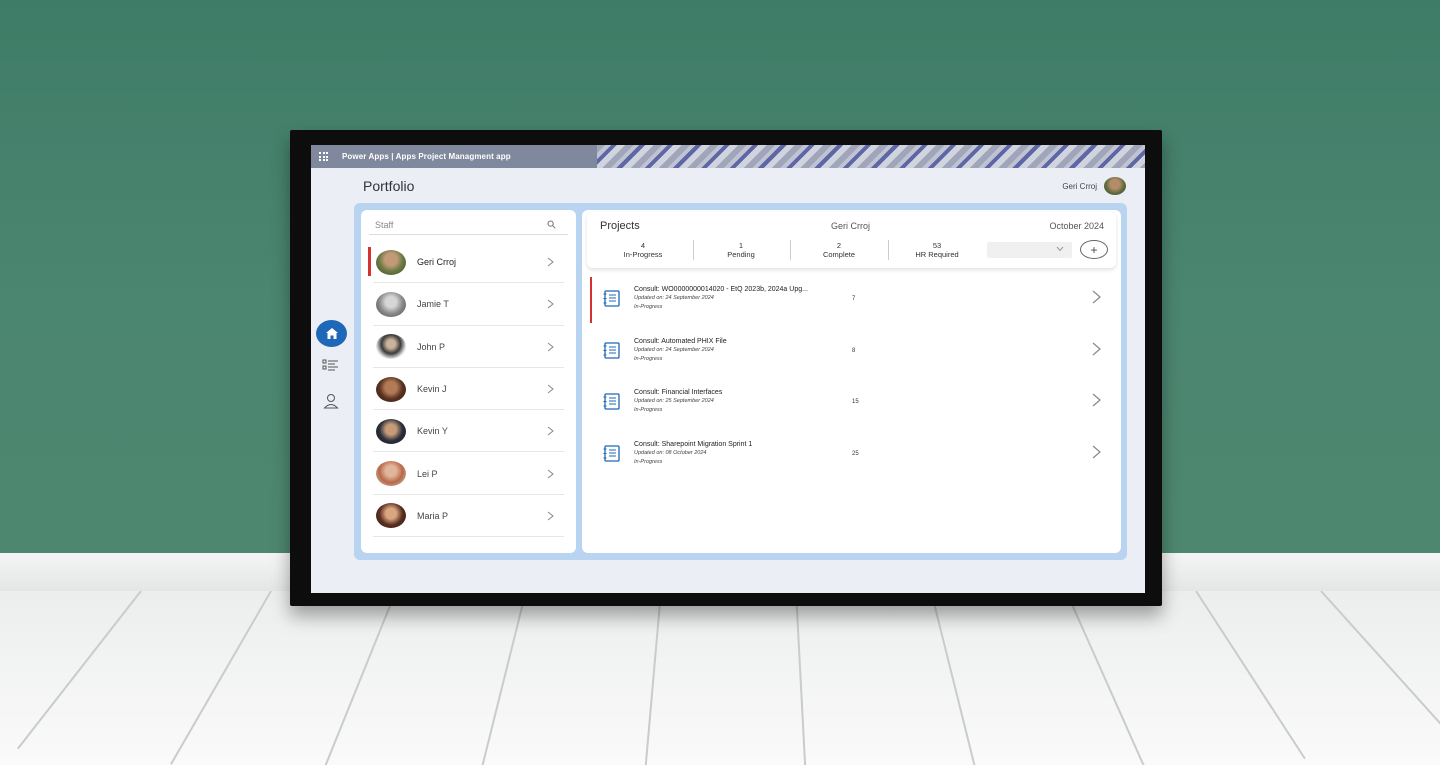 The width and height of the screenshot is (1440, 765). I want to click on project-name: Consult: Sharepoint Migration Sprint 1, so click(693, 444).